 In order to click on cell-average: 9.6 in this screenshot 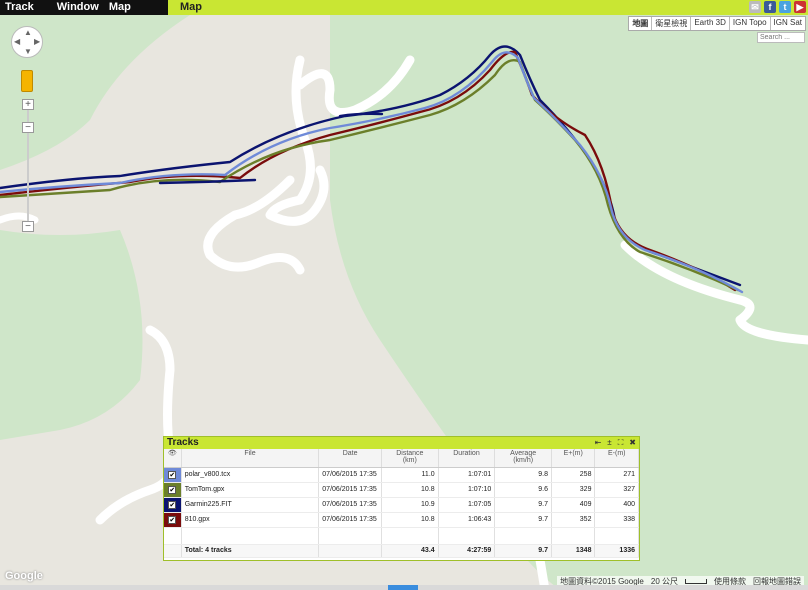, I will do `click(523, 490)`.